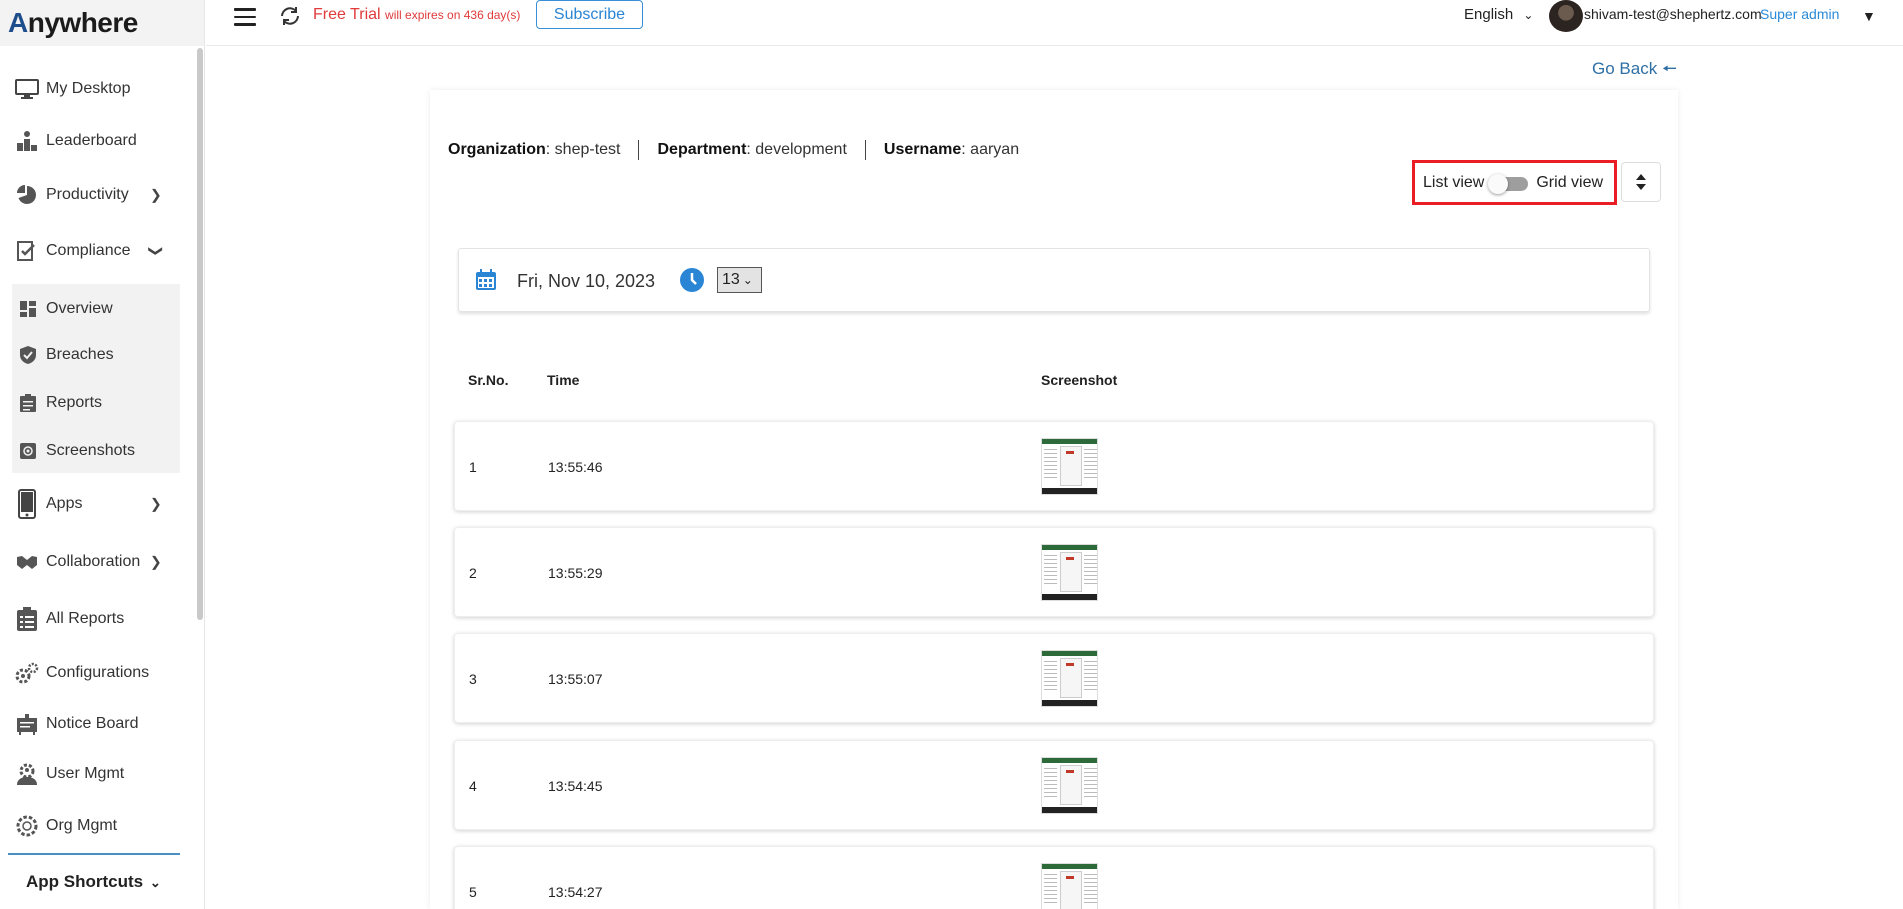 This screenshot has height=909, width=1903. What do you see at coordinates (453, 15) in the screenshot?
I see `trial-note: will expires on 436 day(s)` at bounding box center [453, 15].